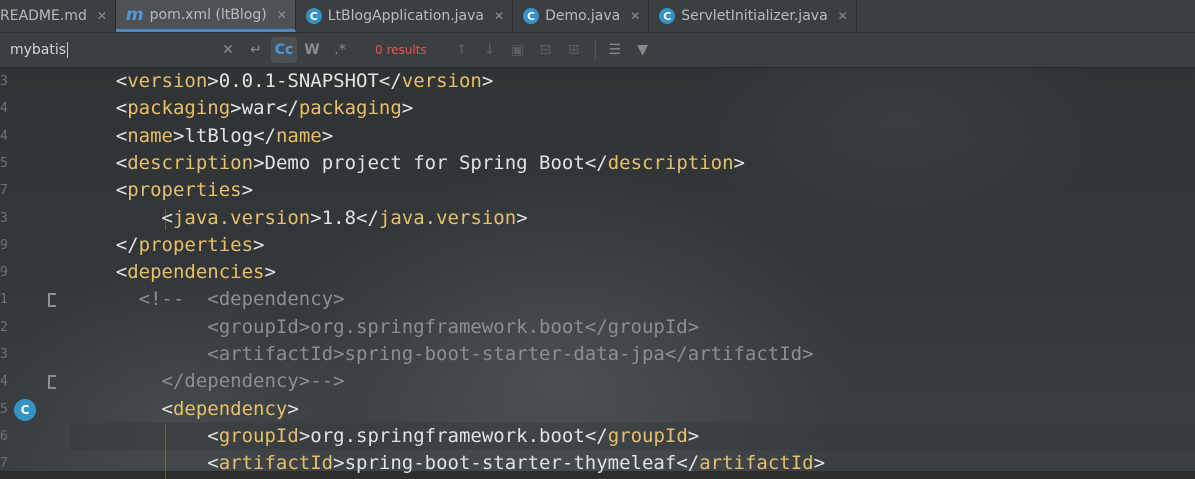 The height and width of the screenshot is (479, 1195). What do you see at coordinates (632, 136) in the screenshot?
I see `code-line: <name>ltBlog</name>` at bounding box center [632, 136].